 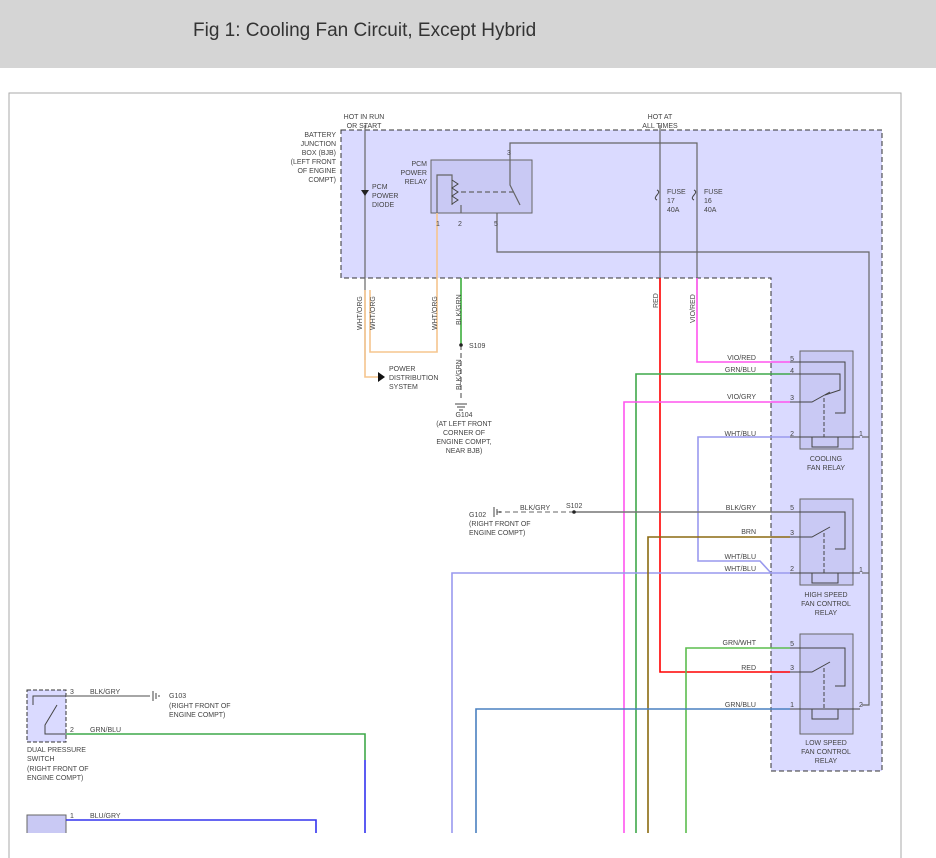 What do you see at coordinates (438, 224) in the screenshot?
I see `pin-label: 1` at bounding box center [438, 224].